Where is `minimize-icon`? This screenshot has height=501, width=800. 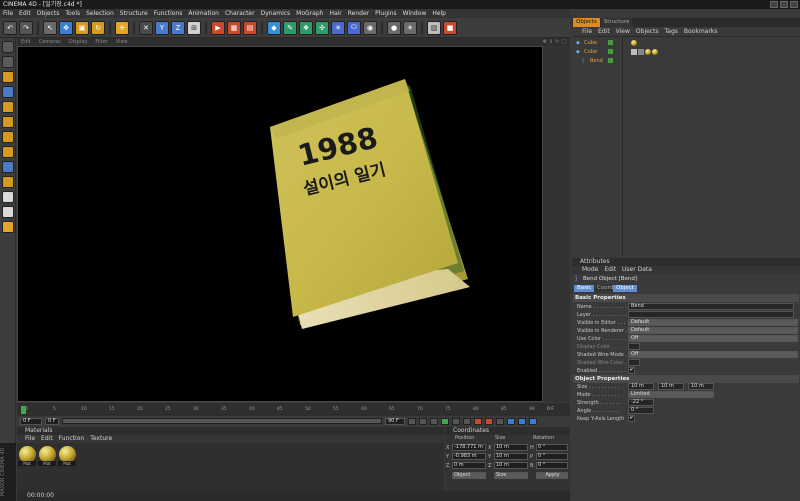 minimize-icon is located at coordinates (774, 4).